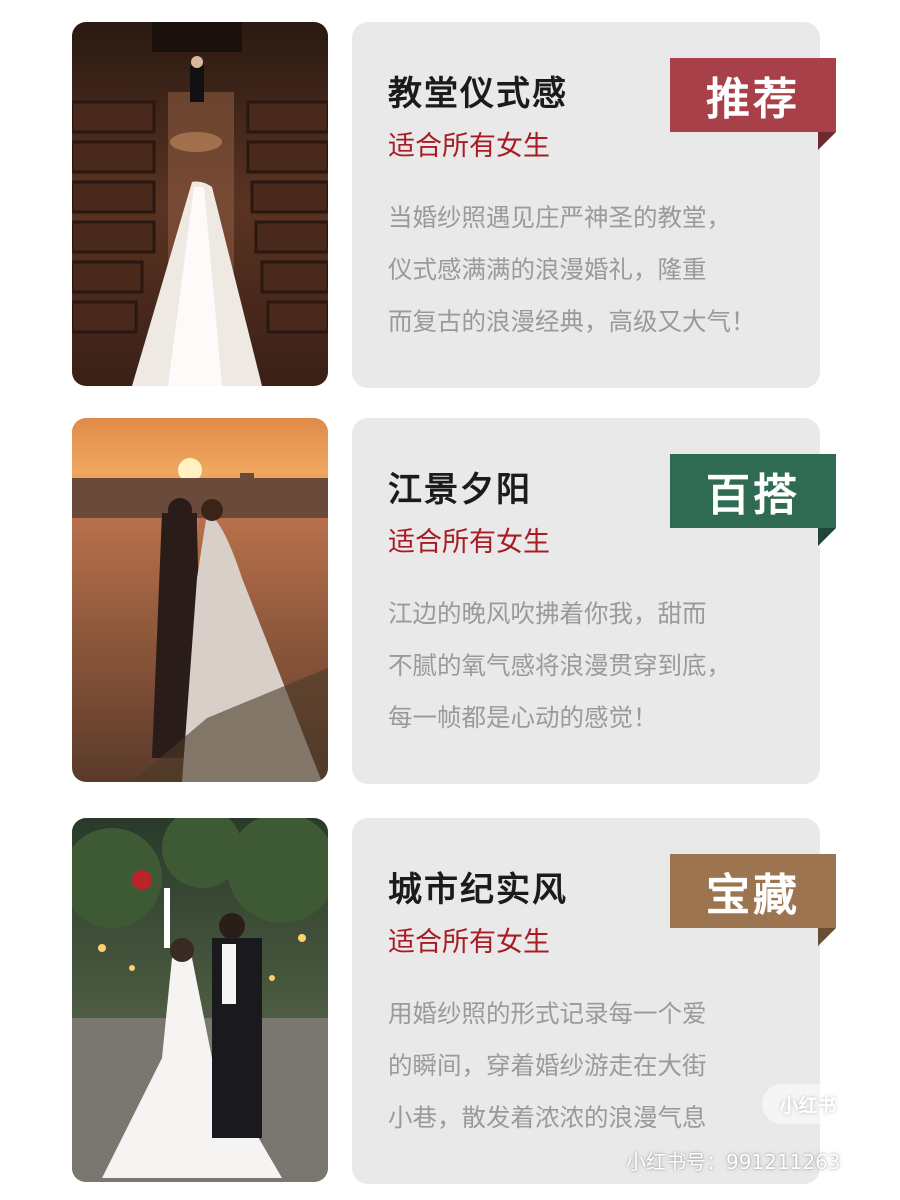 This screenshot has height=1200, width=900. I want to click on tag-badge-versatile: 百搭, so click(753, 491).